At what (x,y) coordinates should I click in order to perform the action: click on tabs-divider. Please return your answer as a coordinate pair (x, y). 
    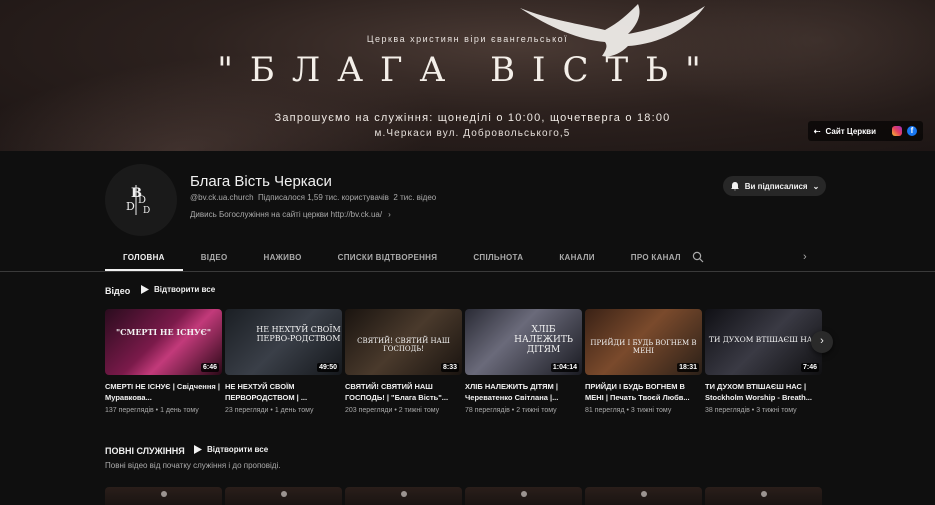
    Looking at the image, I should click on (467, 271).